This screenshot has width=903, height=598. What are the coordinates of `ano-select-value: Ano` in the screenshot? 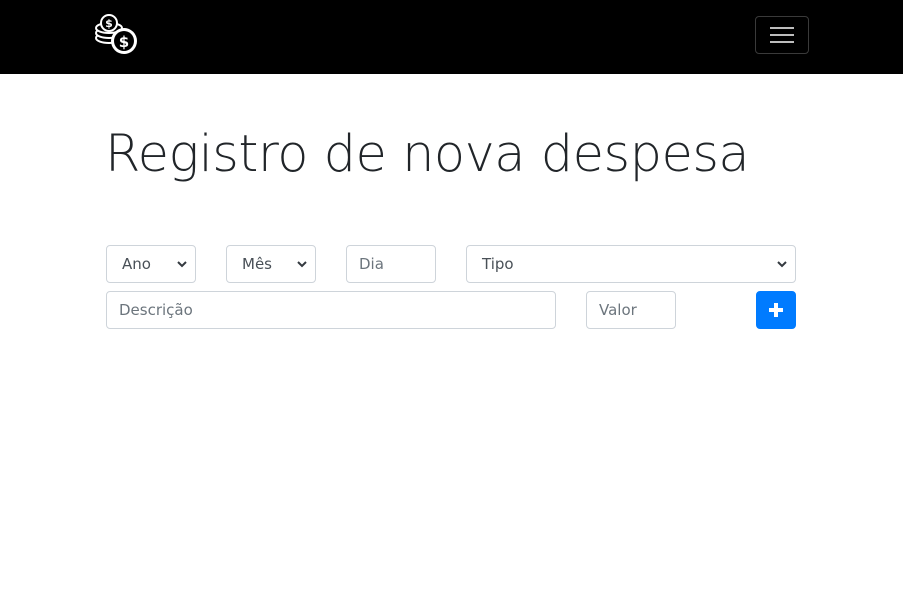 It's located at (136, 264).